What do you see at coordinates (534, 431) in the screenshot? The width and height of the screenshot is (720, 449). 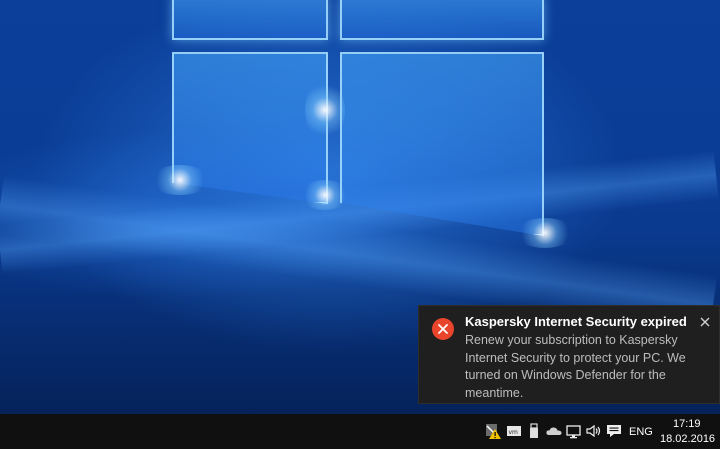 I see `usb-drive-icon` at bounding box center [534, 431].